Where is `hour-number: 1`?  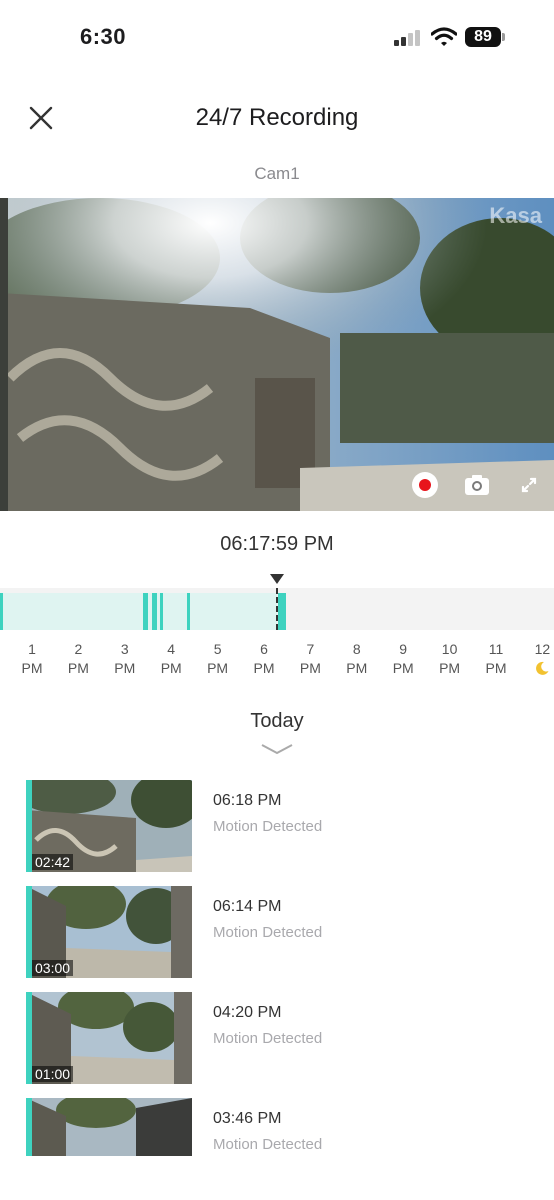 hour-number: 1 is located at coordinates (32, 649).